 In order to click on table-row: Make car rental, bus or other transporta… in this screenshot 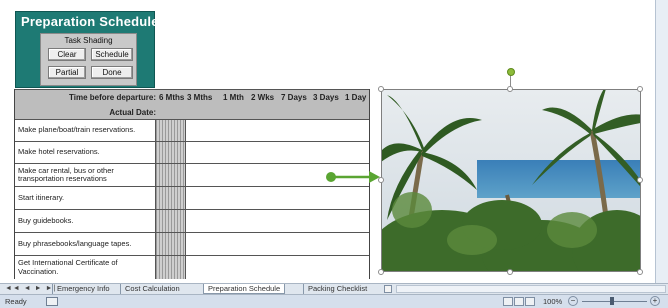, I will do `click(192, 175)`.